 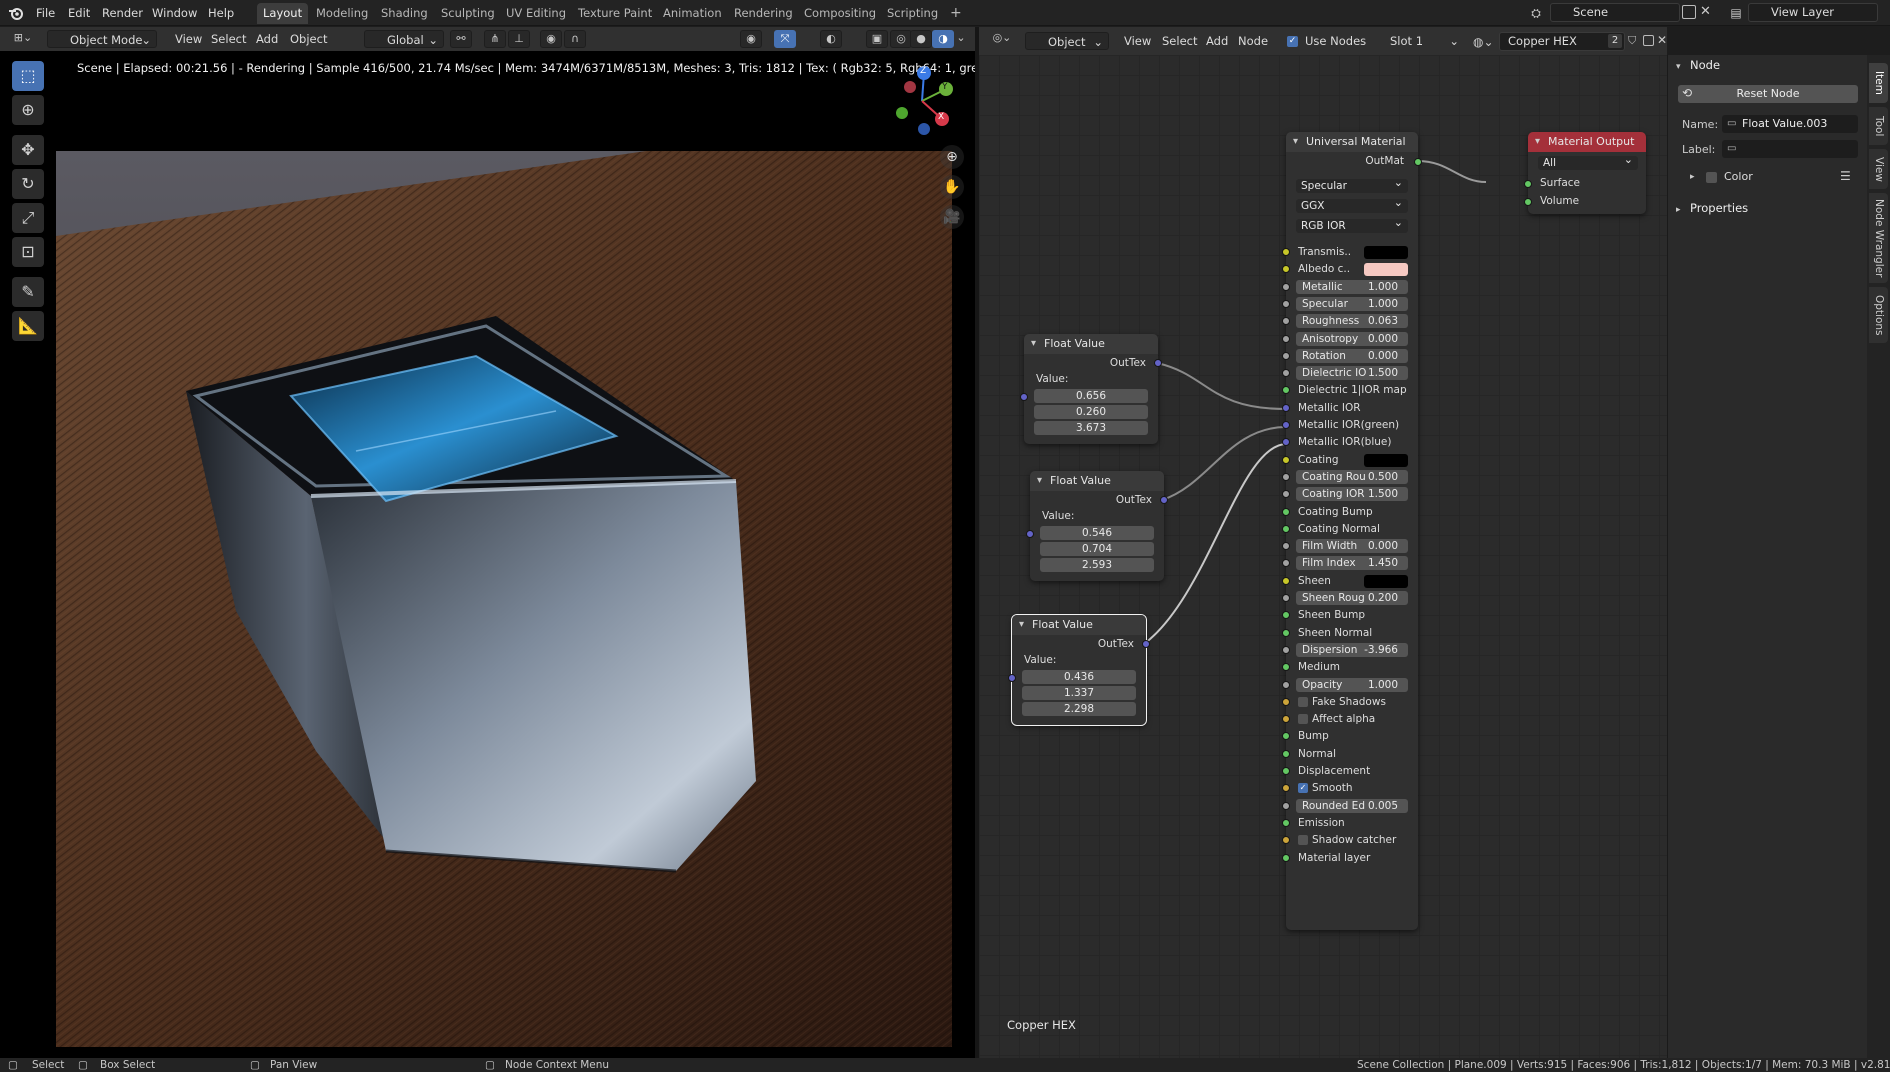 I want to click on node-menu-node: Node, so click(x=1253, y=41).